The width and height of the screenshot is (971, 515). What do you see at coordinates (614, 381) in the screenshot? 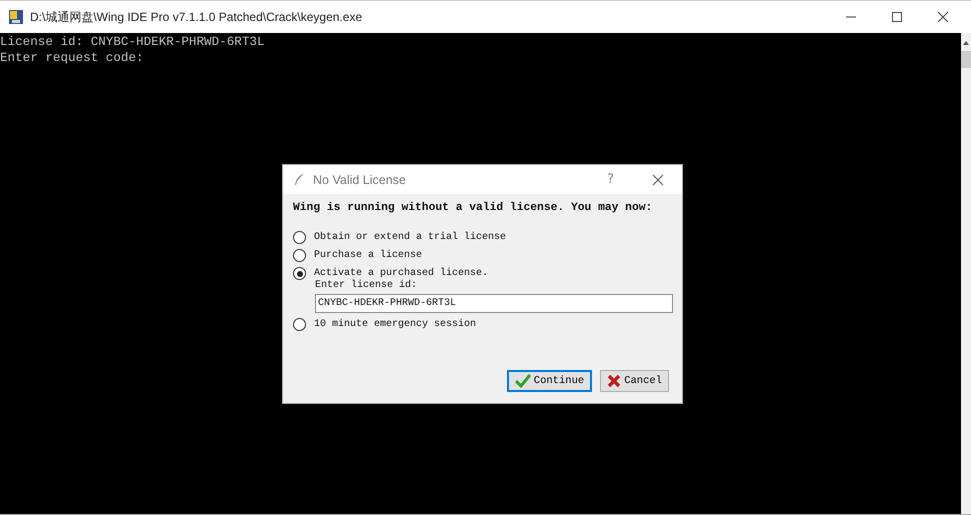
I see `cross-icon` at bounding box center [614, 381].